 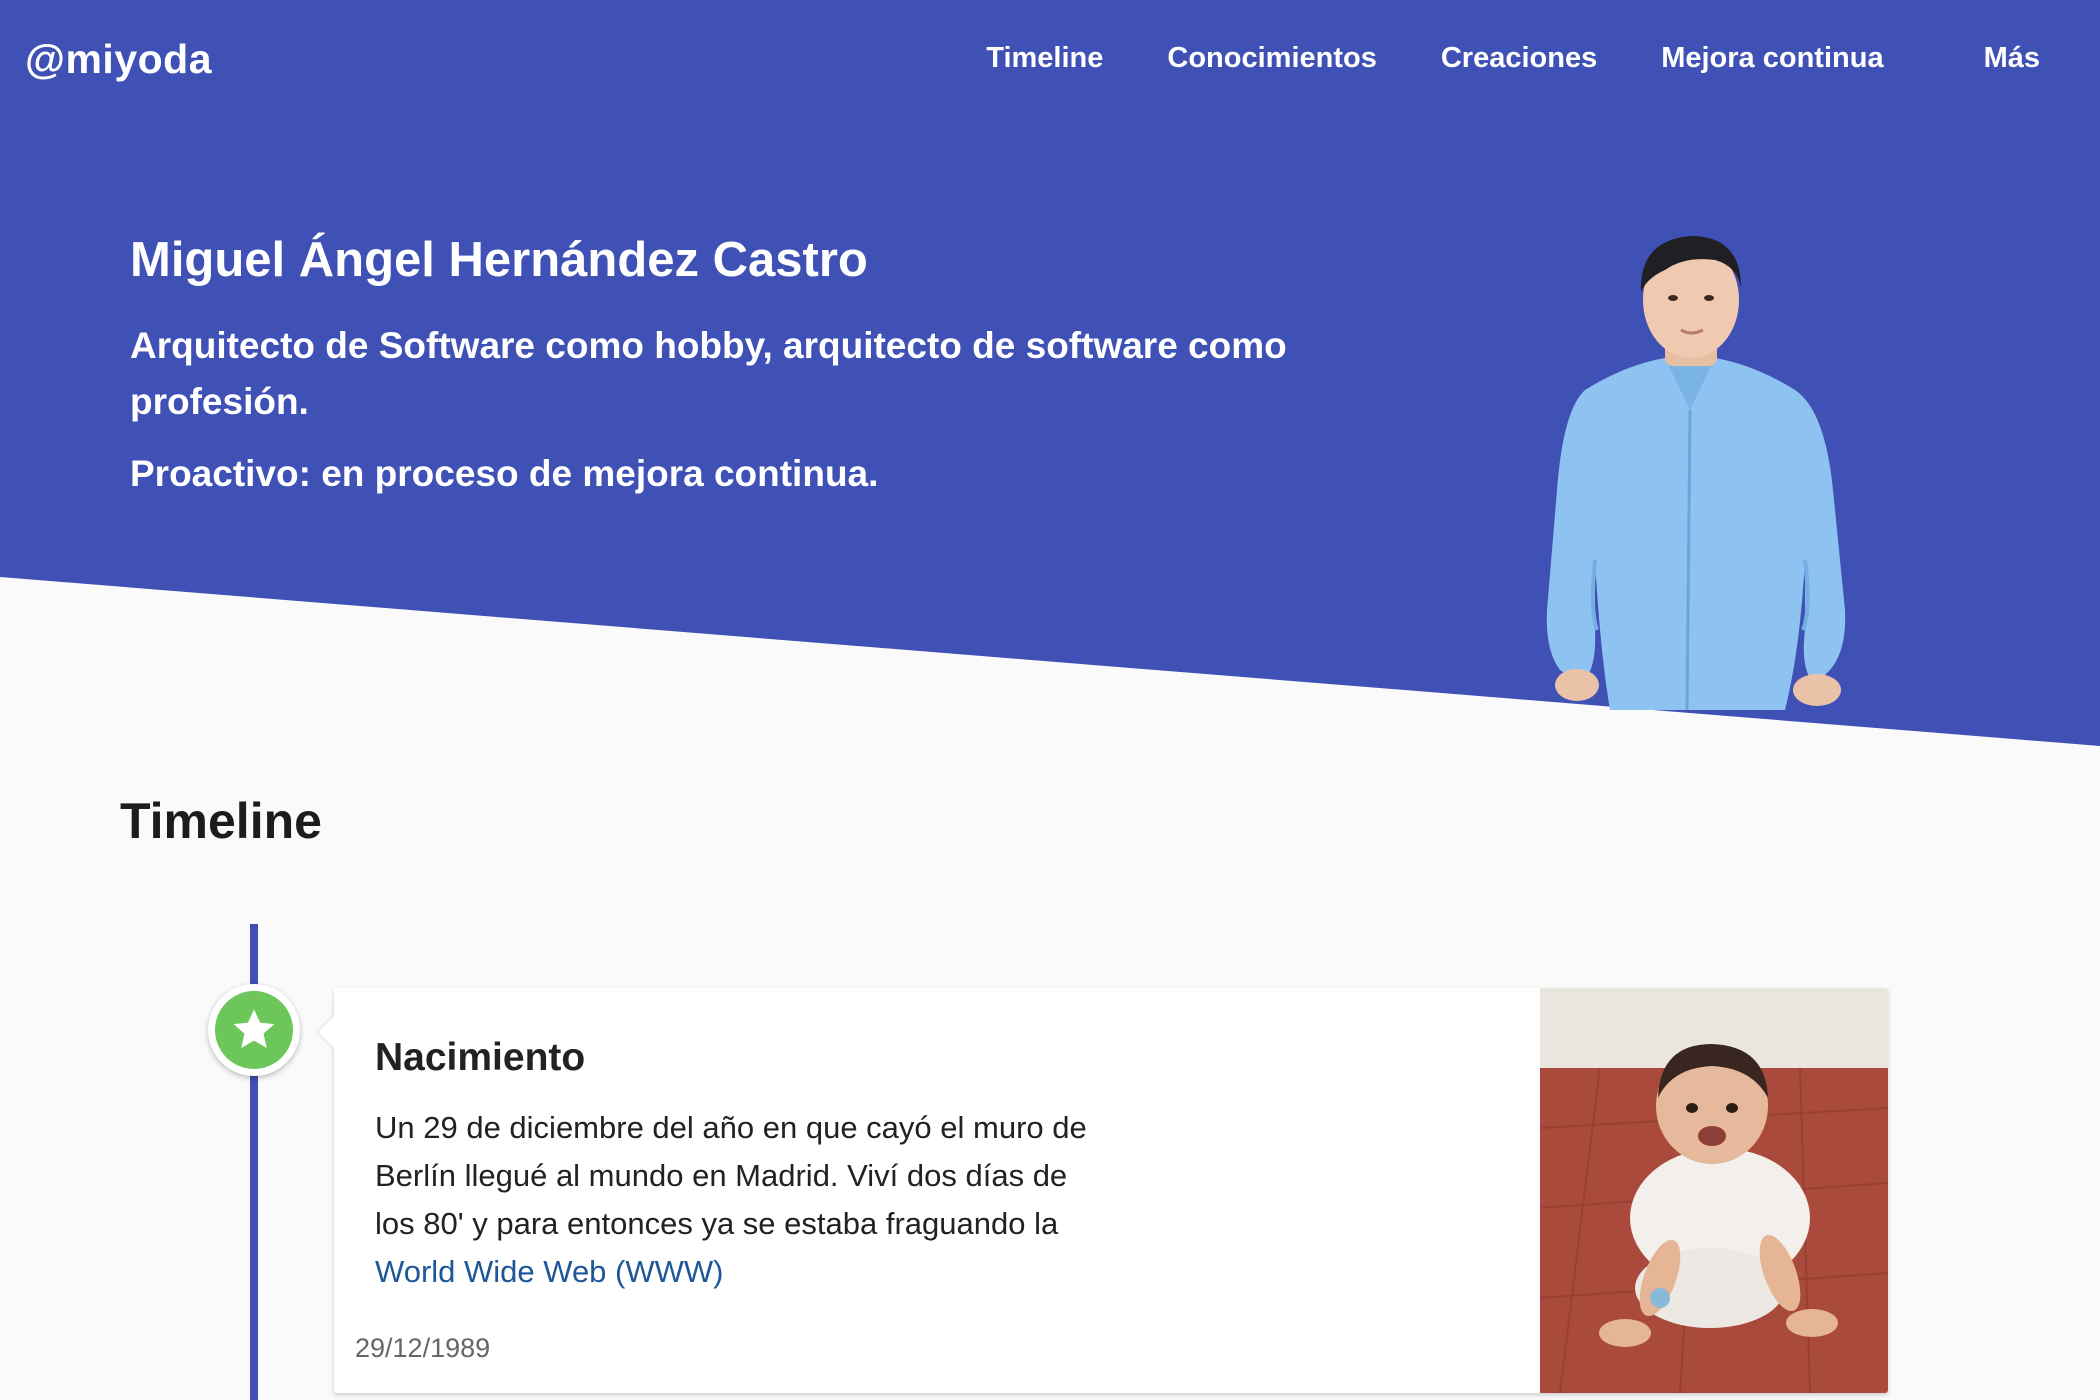 What do you see at coordinates (1519, 58) in the screenshot?
I see `nav-item-creaciones: Creaciones` at bounding box center [1519, 58].